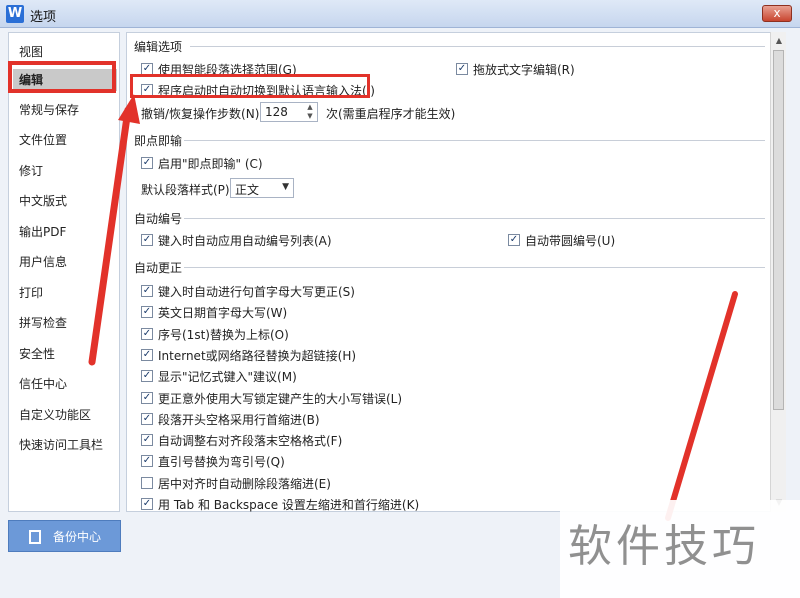 This screenshot has width=800, height=598. What do you see at coordinates (778, 230) in the screenshot?
I see `scroll-thumb` at bounding box center [778, 230].